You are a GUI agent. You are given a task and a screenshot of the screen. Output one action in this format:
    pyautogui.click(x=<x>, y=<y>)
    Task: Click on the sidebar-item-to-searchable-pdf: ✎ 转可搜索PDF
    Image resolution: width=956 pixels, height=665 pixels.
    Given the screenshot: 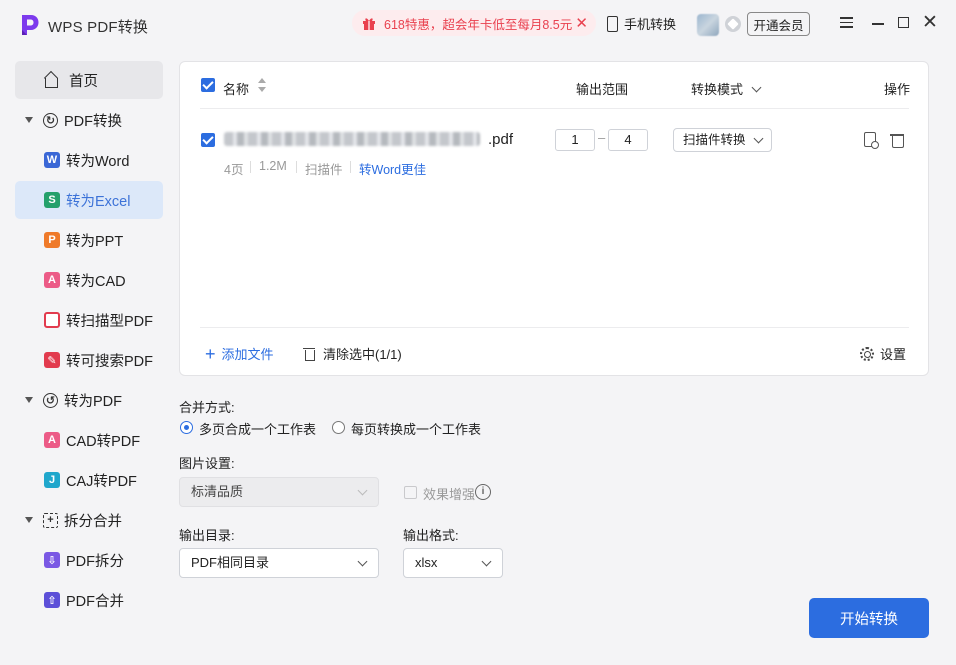 What is the action you would take?
    pyautogui.click(x=89, y=360)
    